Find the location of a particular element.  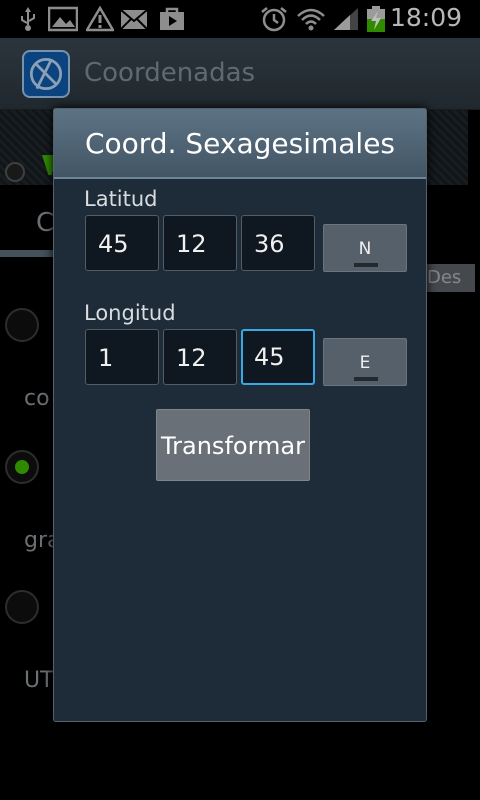

dialog-header: Coord. Sexagesimales is located at coordinates (240, 144).